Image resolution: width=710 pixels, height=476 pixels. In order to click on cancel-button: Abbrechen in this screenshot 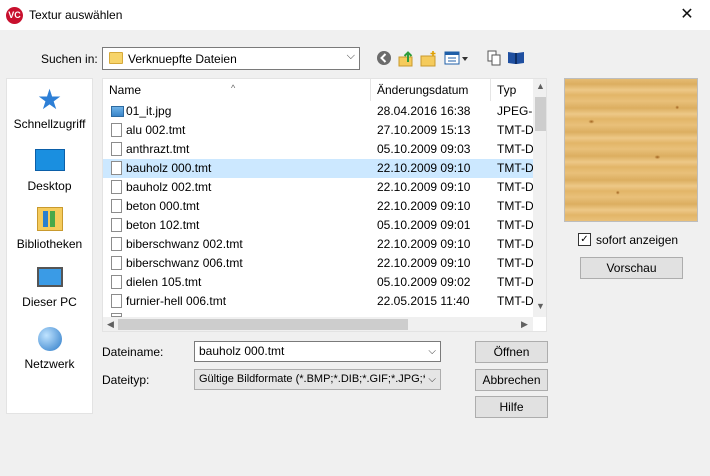, I will do `click(511, 380)`.